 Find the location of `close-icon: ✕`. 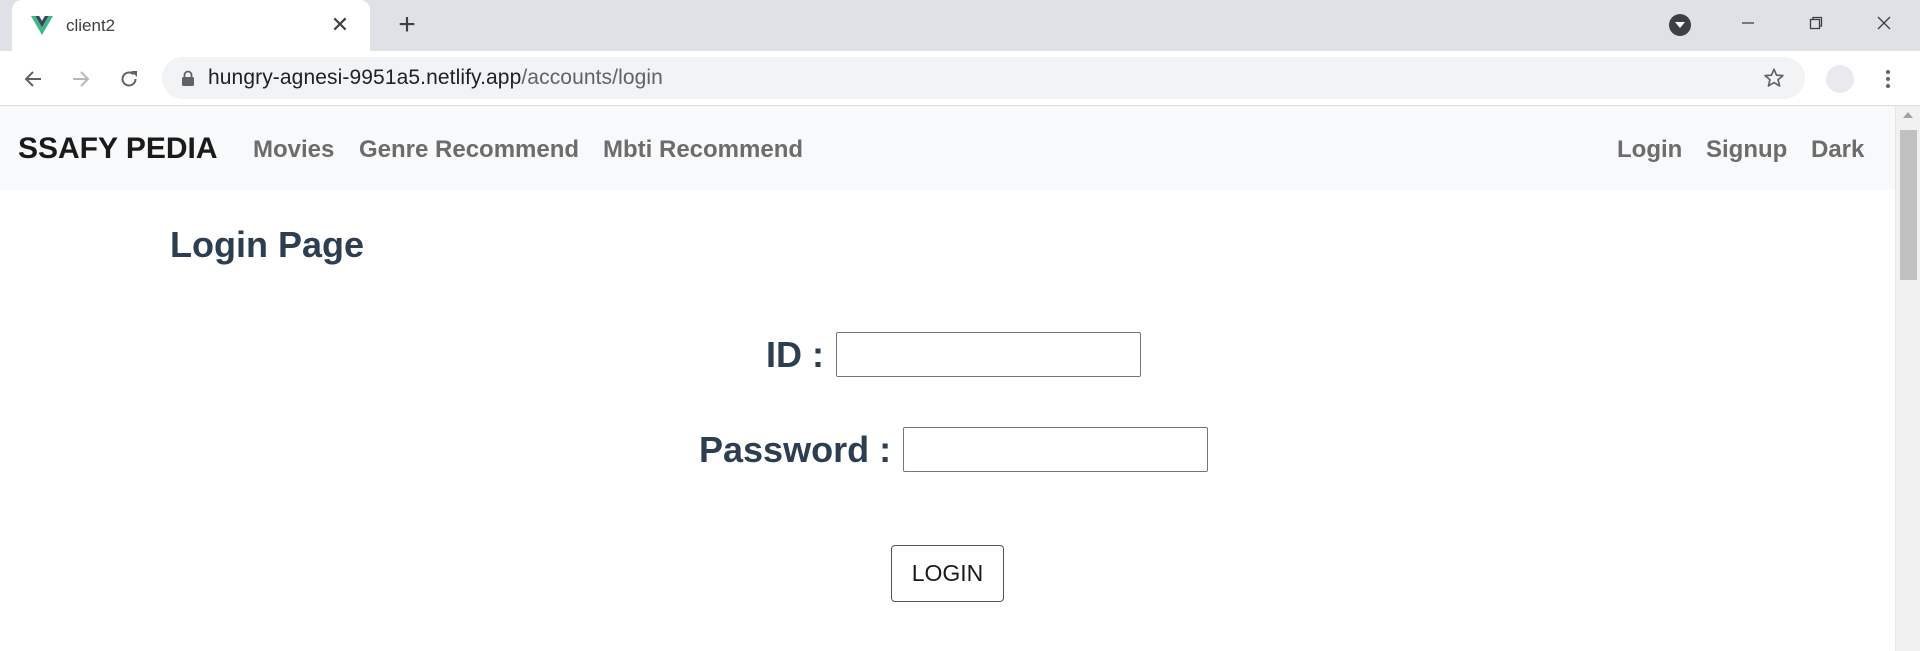

close-icon: ✕ is located at coordinates (340, 25).